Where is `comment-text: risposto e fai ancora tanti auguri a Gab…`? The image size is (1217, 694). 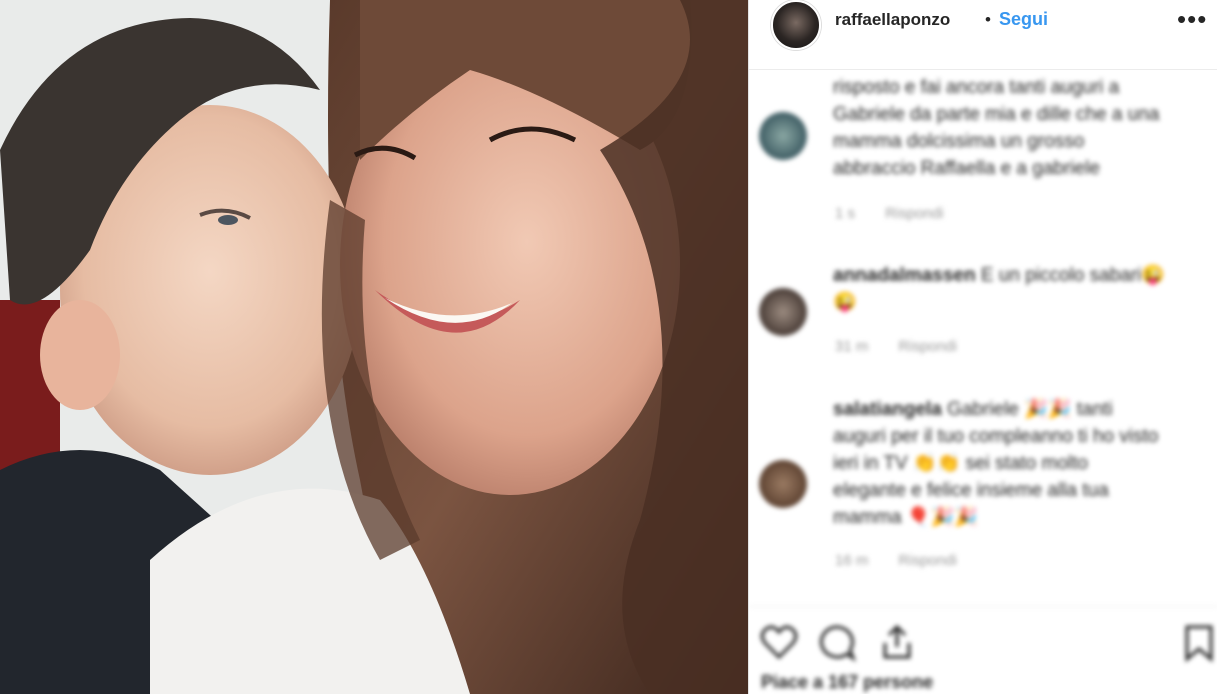
comment-text: risposto e fai ancora tanti auguri a Gab… is located at coordinates (996, 128).